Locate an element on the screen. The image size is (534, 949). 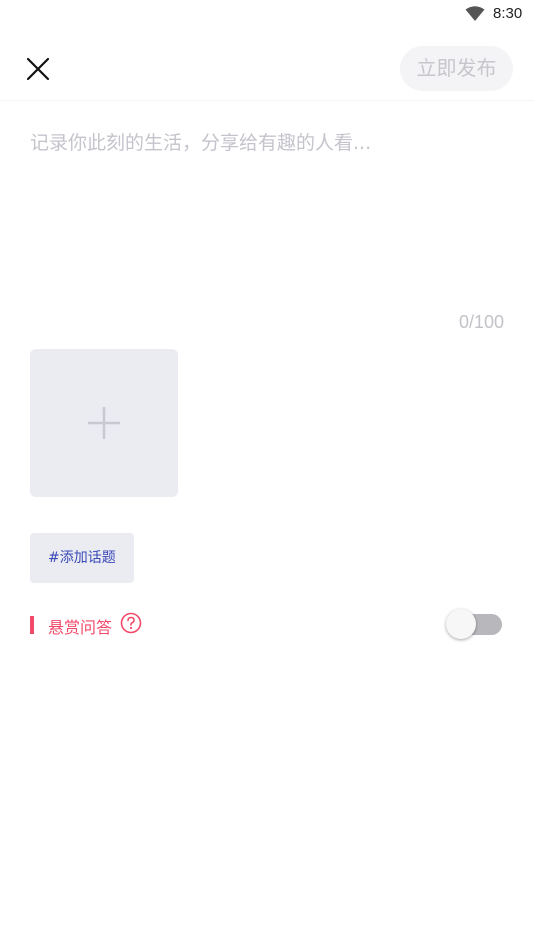
reward-qa-row: 悬赏问答 is located at coordinates (267, 625).